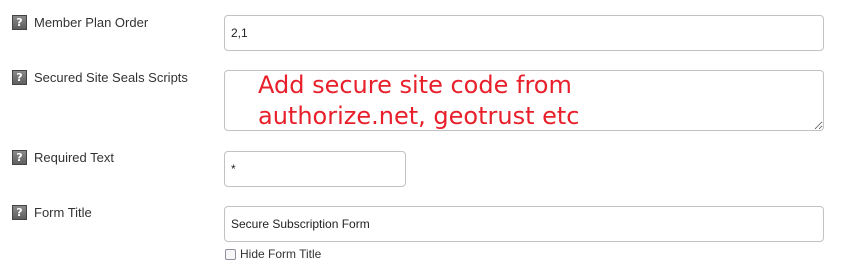 The width and height of the screenshot is (861, 279). What do you see at coordinates (91, 22) in the screenshot?
I see `member-plan-order-label: Member Plan Order` at bounding box center [91, 22].